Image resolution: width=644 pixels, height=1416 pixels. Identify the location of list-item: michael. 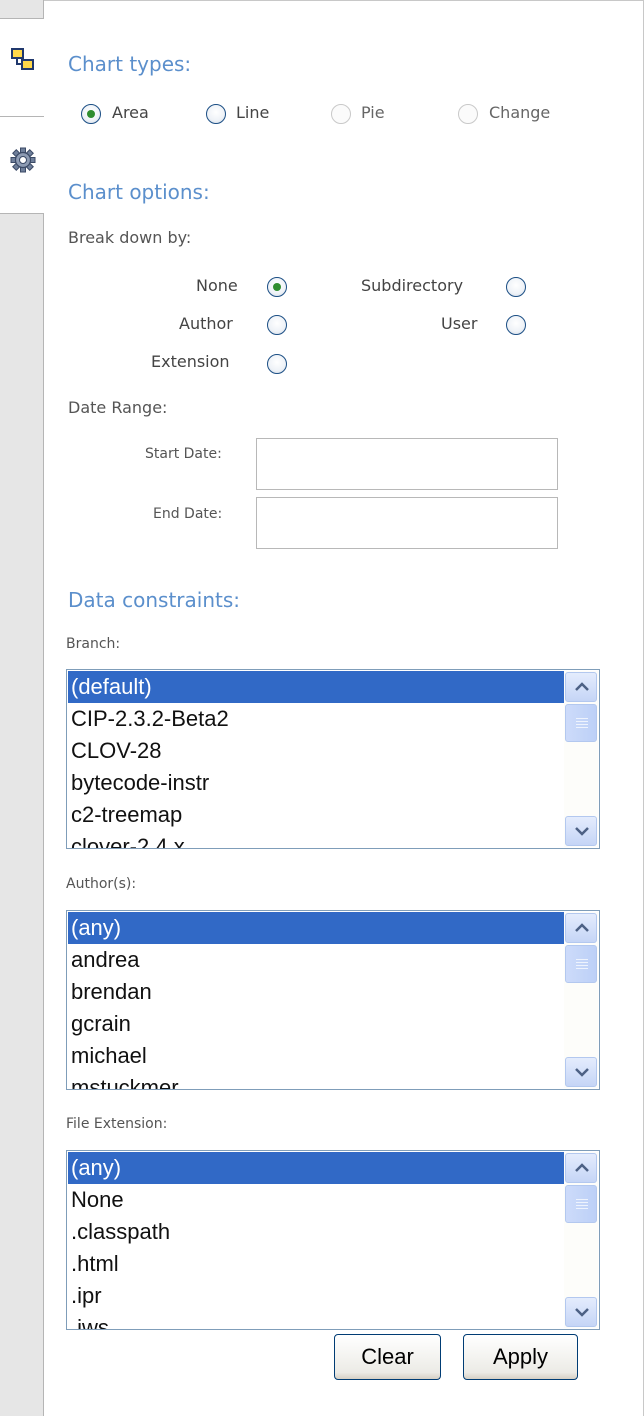
(316, 1056).